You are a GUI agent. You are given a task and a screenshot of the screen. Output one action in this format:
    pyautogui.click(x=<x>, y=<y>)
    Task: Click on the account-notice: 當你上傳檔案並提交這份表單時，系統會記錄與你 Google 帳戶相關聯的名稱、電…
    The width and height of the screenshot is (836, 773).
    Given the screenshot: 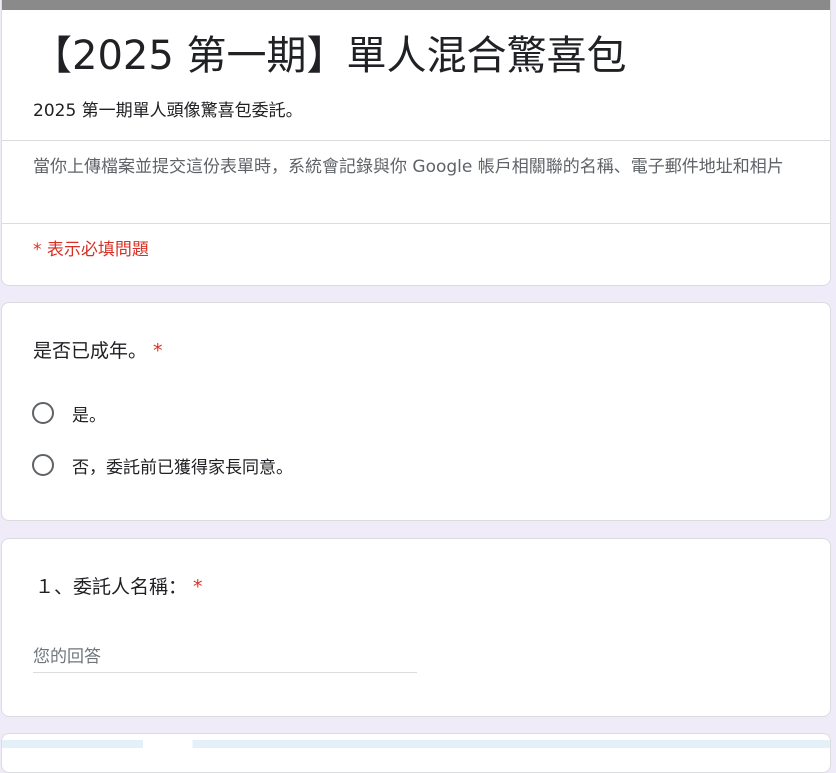 What is the action you would take?
    pyautogui.click(x=408, y=167)
    